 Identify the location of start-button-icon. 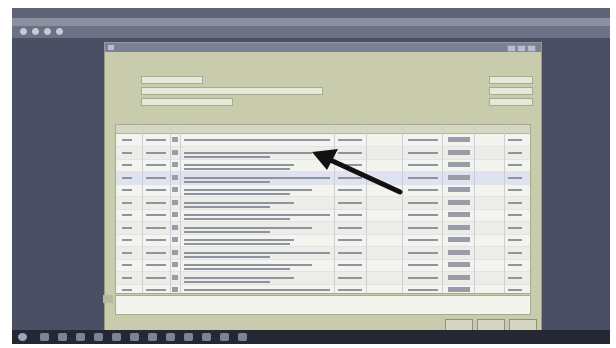
(22, 337).